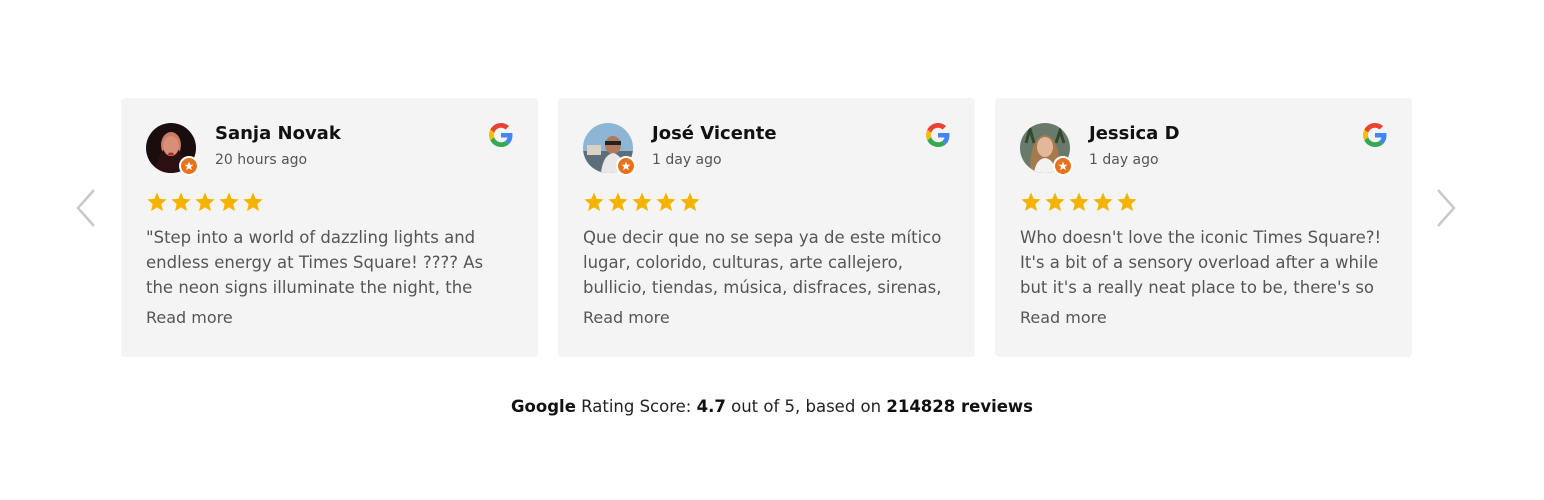 This screenshot has width=1544, height=500. What do you see at coordinates (278, 134) in the screenshot?
I see `reviewer-name: Sanja Novak` at bounding box center [278, 134].